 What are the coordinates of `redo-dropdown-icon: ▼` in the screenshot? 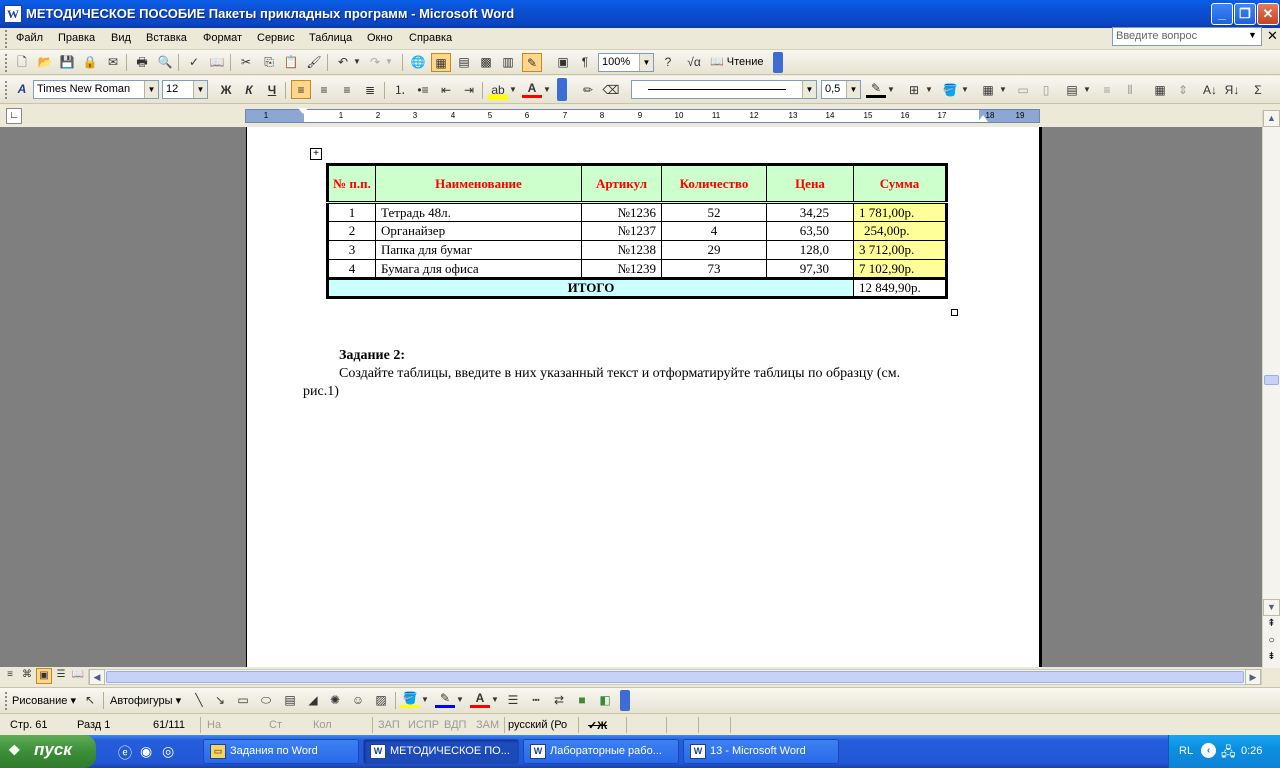 It's located at (389, 62).